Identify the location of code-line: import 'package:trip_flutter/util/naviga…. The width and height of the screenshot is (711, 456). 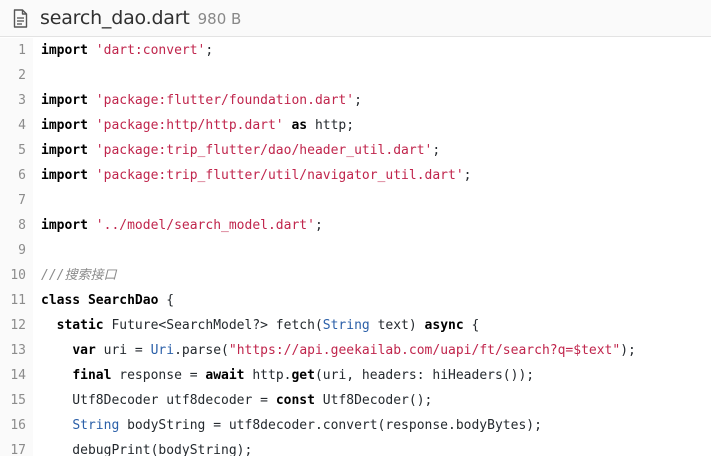
(376, 175).